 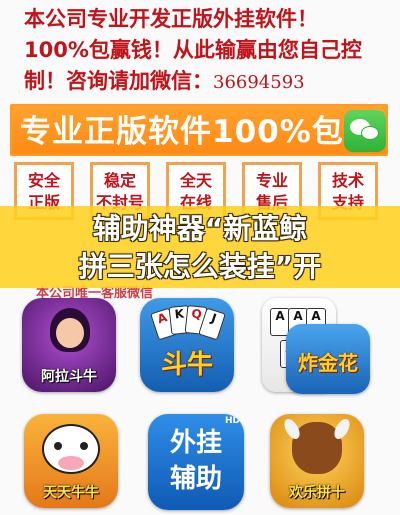 I want to click on app-icon-zhajinhua: 炸金花, so click(x=328, y=359).